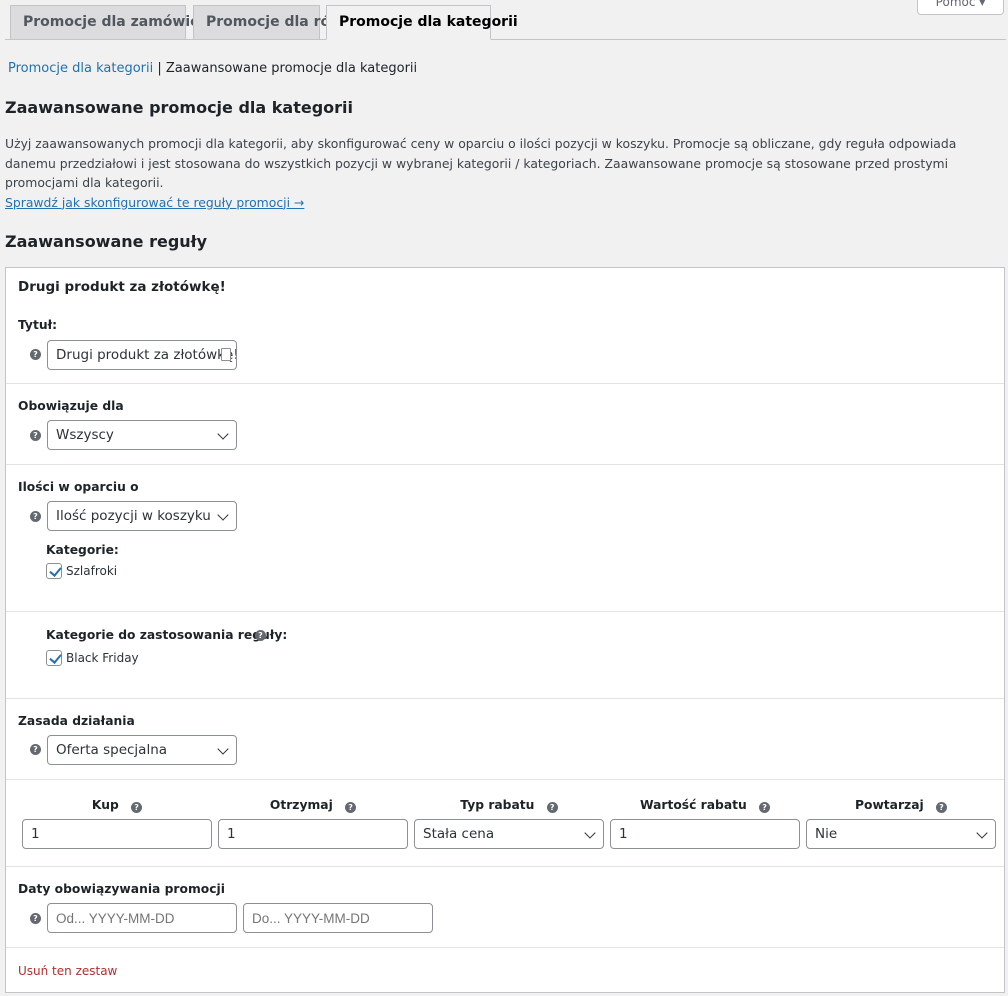 This screenshot has height=996, width=1008. Describe the element at coordinates (82, 550) in the screenshot. I see `categories-label: Kategorie:` at that location.